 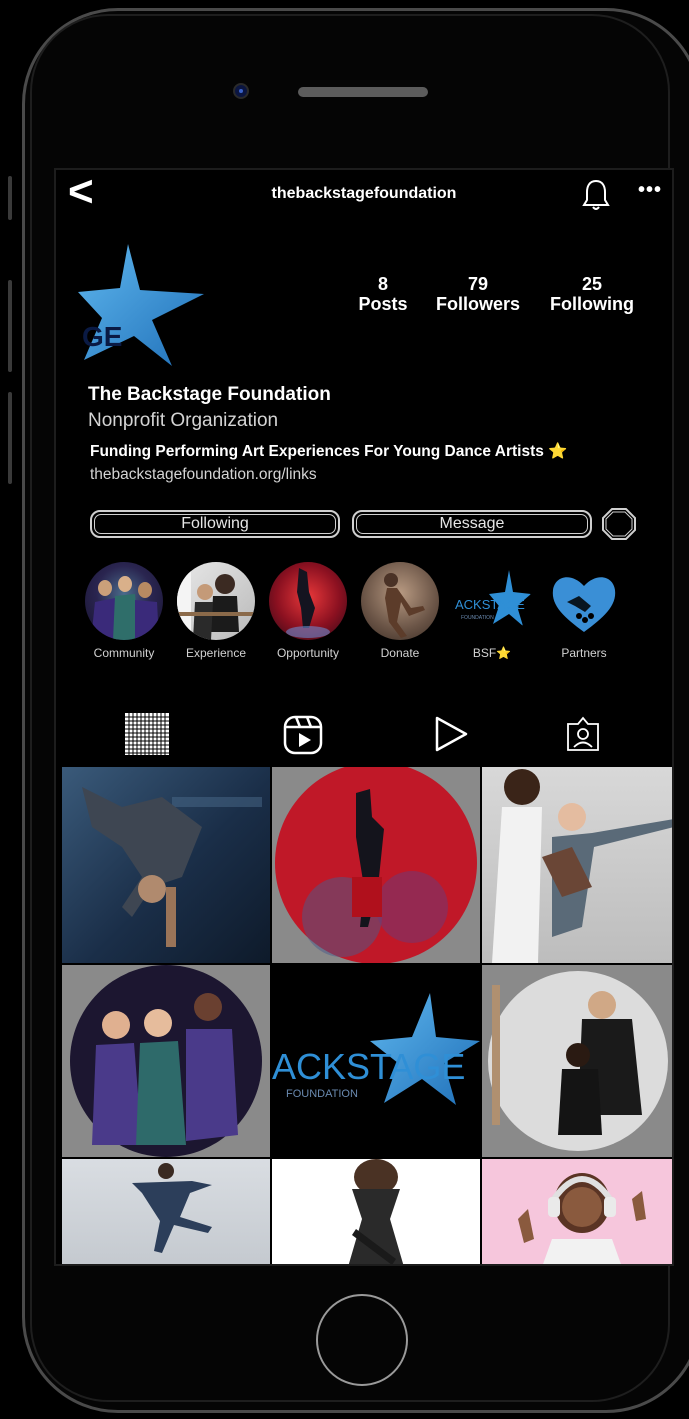 What do you see at coordinates (10, 326) in the screenshot?
I see `volume-up-button` at bounding box center [10, 326].